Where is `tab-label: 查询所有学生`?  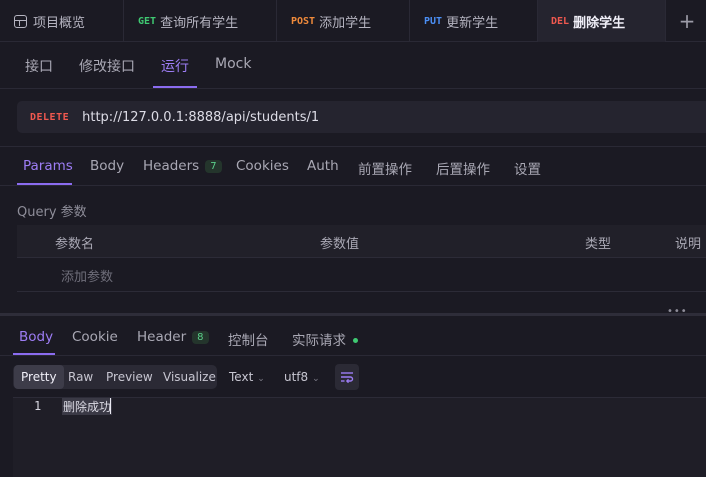
tab-label: 查询所有学生 is located at coordinates (199, 23).